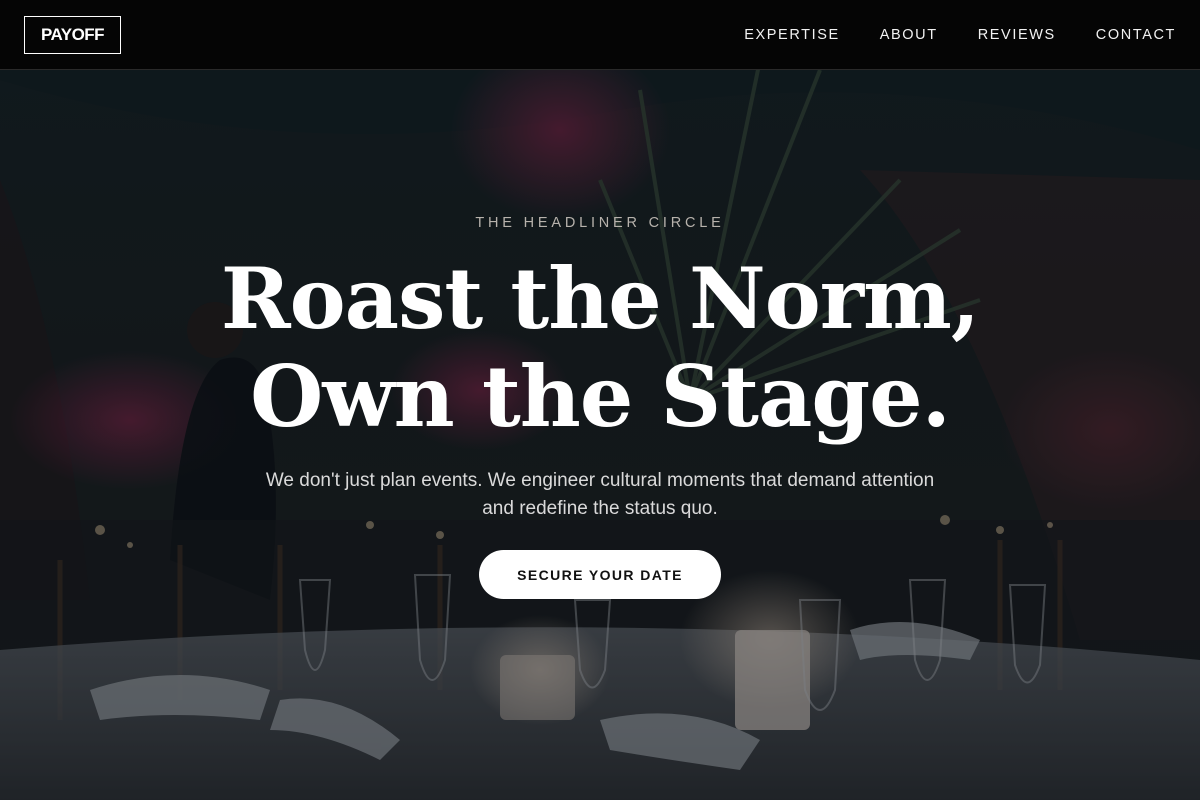  What do you see at coordinates (1136, 35) in the screenshot?
I see `nav-link-contact: CONTACT` at bounding box center [1136, 35].